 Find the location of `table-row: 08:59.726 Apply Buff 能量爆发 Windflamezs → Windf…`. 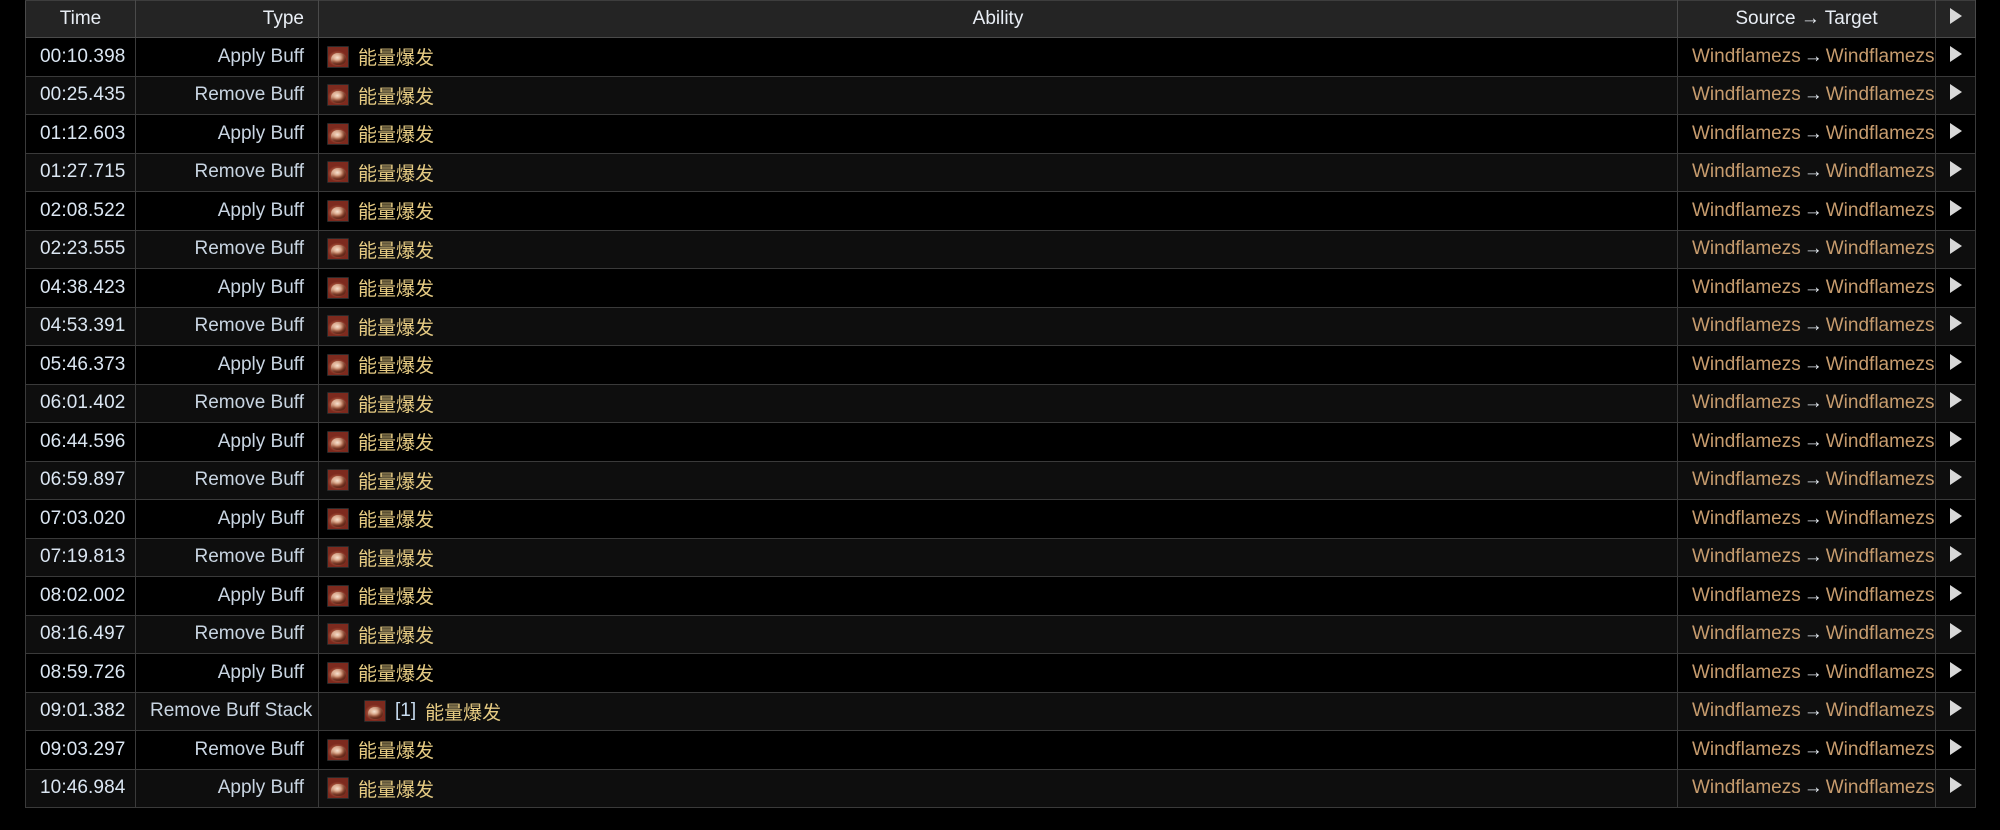

table-row: 08:59.726 Apply Buff 能量爆发 Windflamezs → Windf… is located at coordinates (1000, 673).